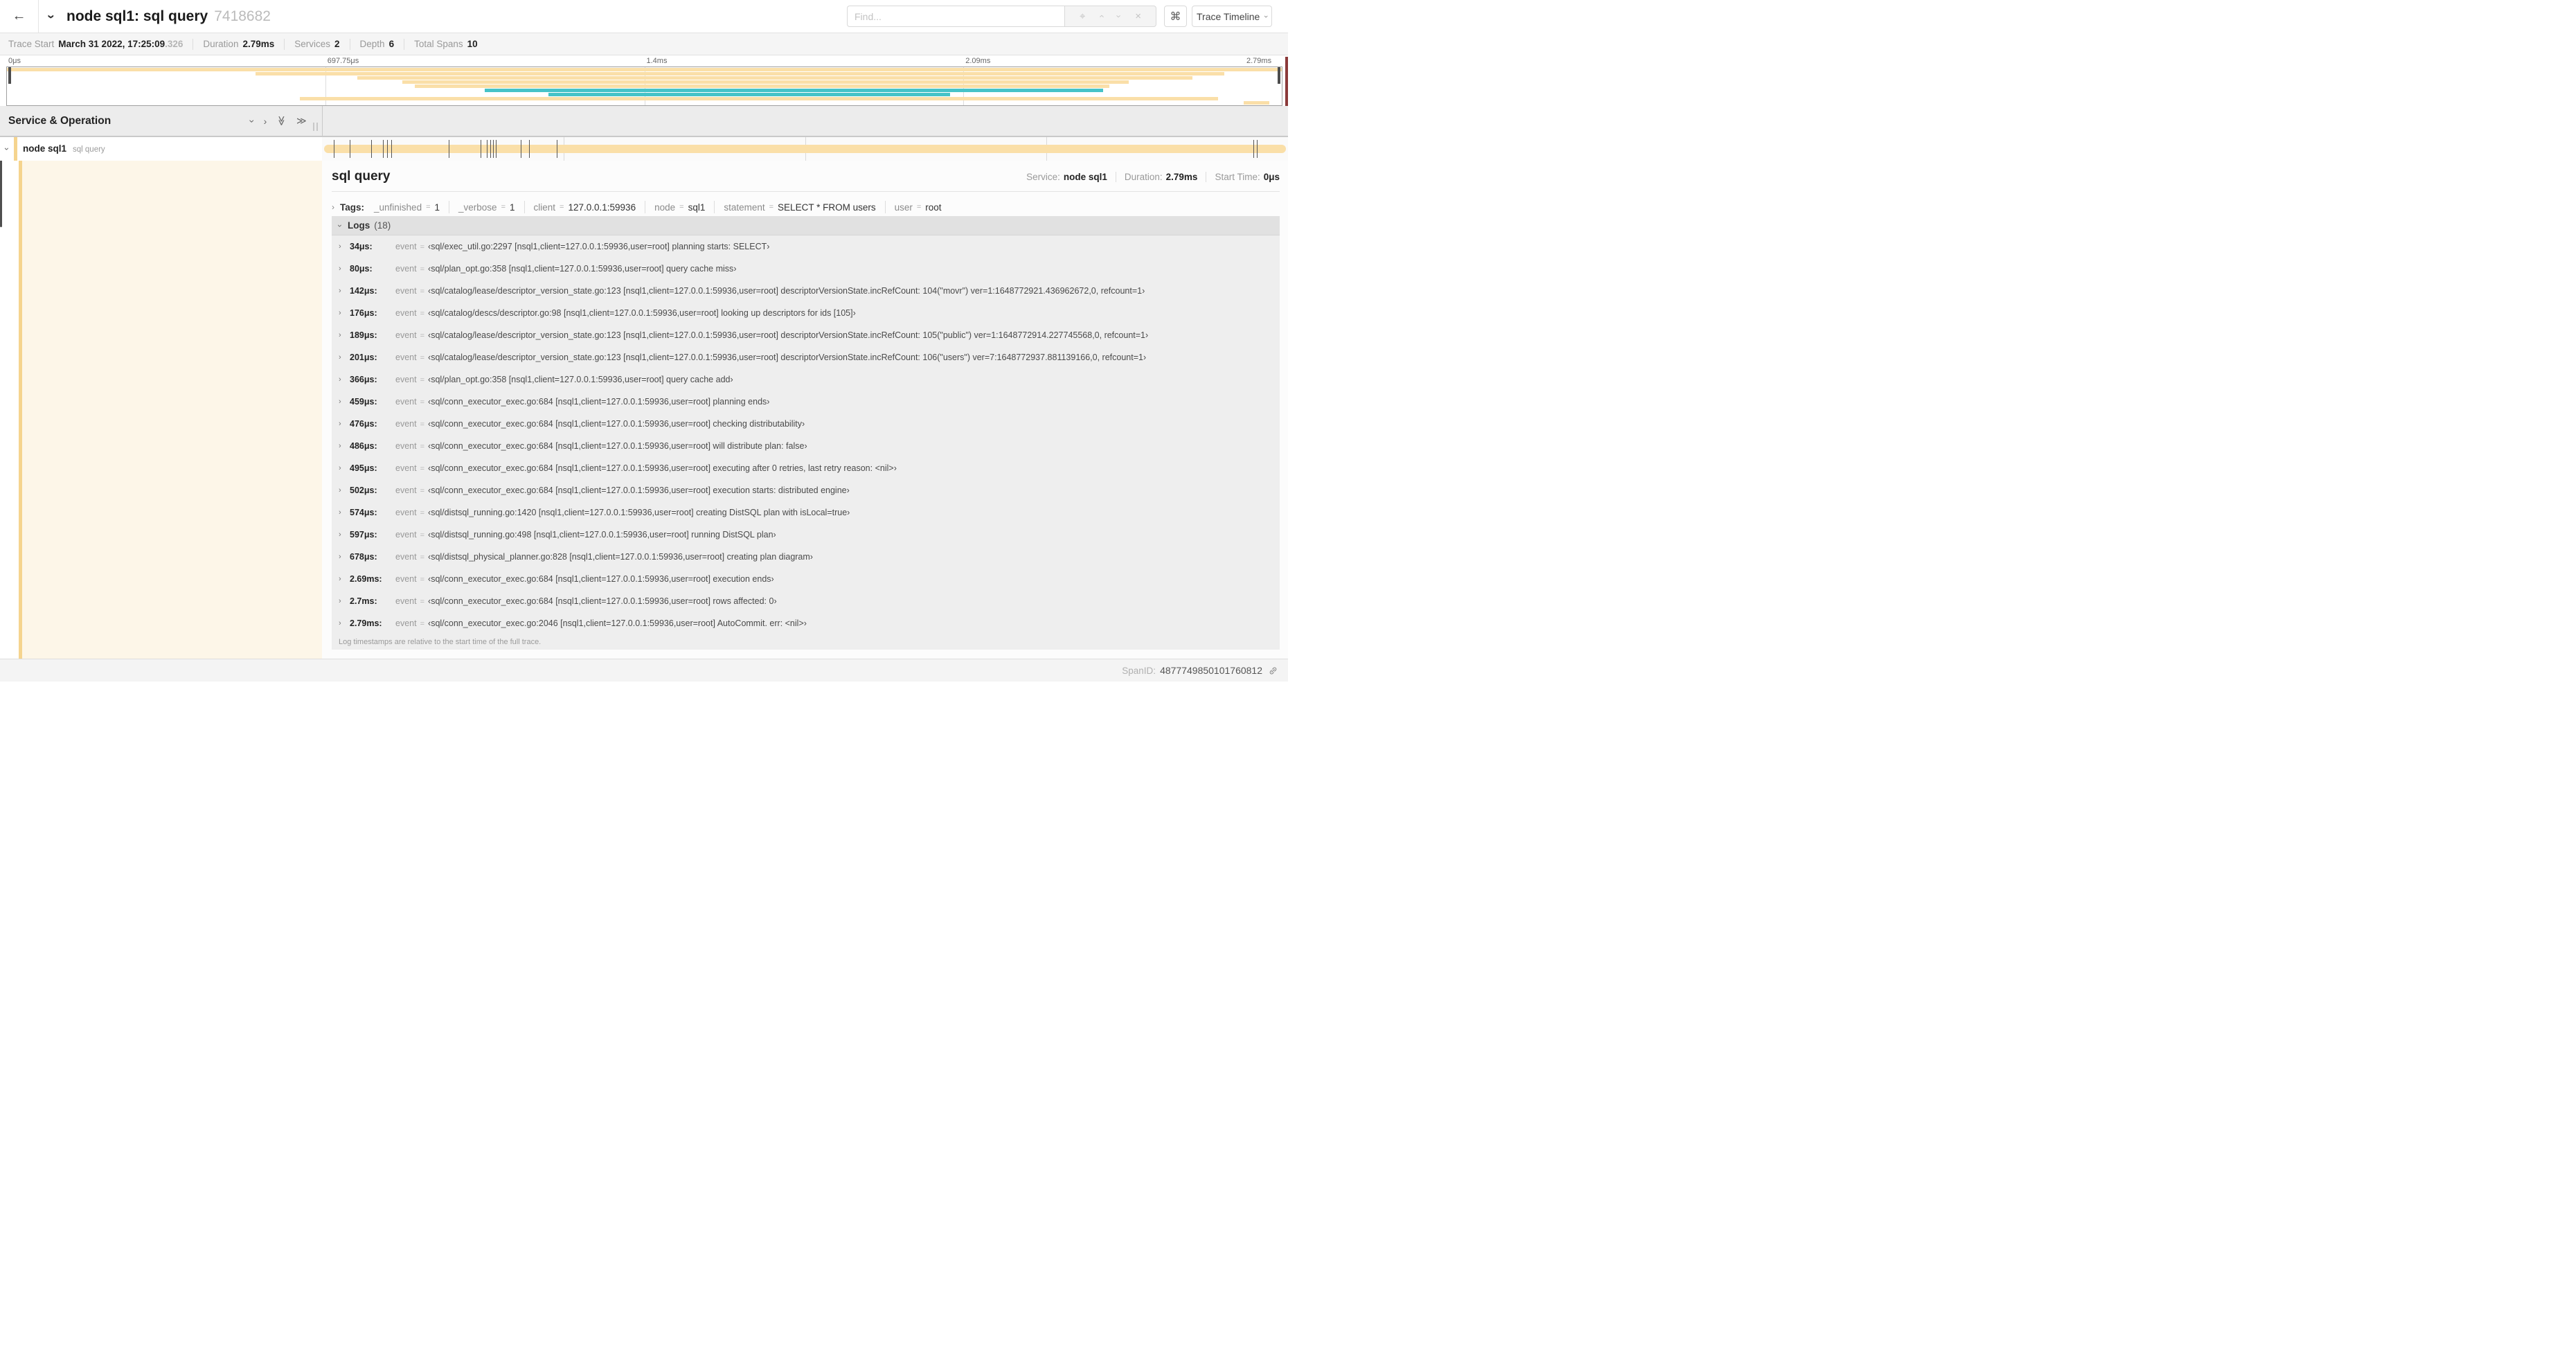 The height and width of the screenshot is (1363, 2576). Describe the element at coordinates (956, 16) in the screenshot. I see `find-input` at that location.